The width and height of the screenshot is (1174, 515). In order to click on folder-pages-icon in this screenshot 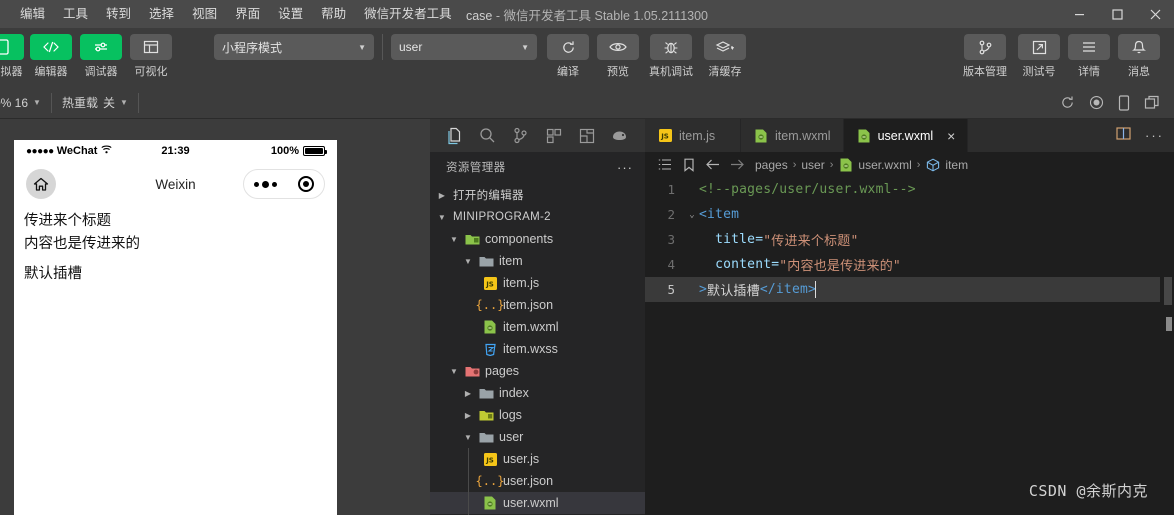, I will do `click(472, 371)`.